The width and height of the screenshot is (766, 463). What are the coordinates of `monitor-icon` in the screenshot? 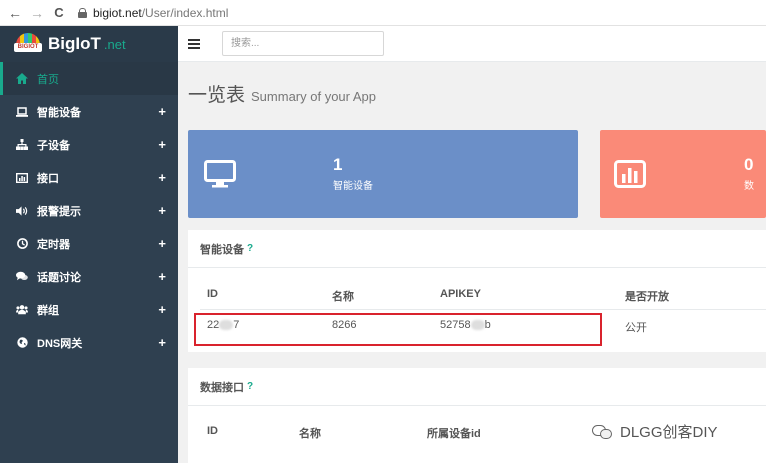 It's located at (220, 176).